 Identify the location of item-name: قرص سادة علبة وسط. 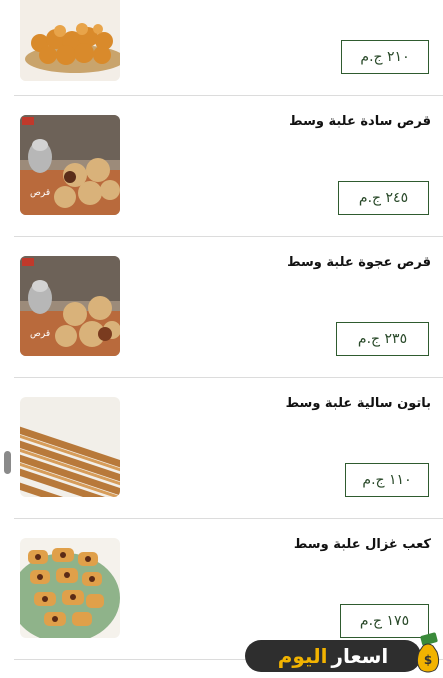
(360, 121).